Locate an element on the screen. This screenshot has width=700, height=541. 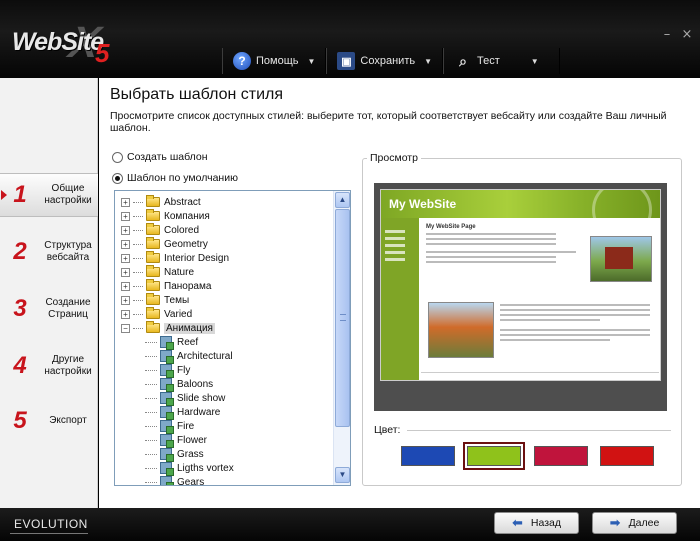
color-swatch-crimson is located at coordinates (561, 456).